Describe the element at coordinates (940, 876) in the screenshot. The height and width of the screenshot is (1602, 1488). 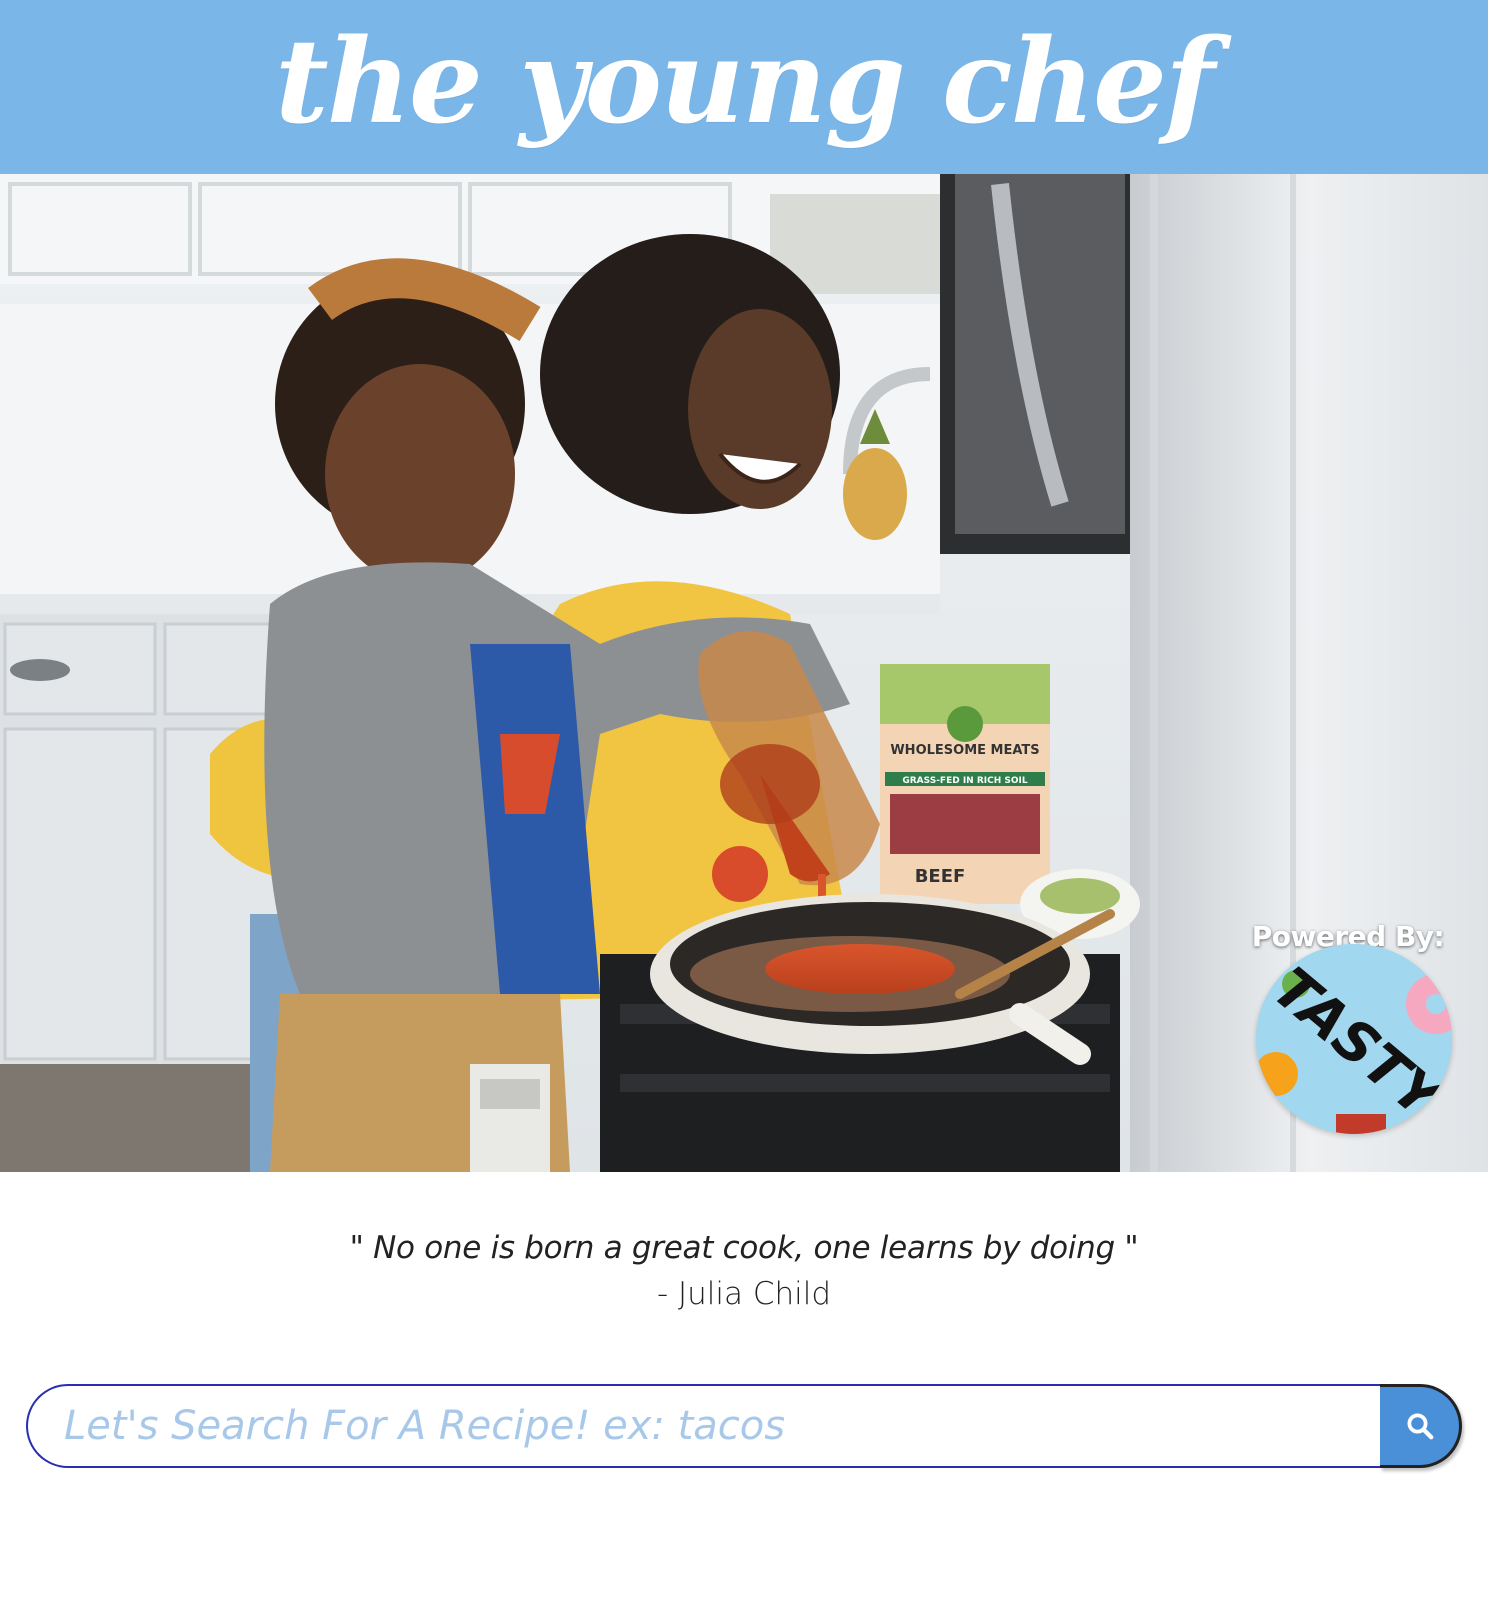
I see `packet-product: BEEF` at that location.